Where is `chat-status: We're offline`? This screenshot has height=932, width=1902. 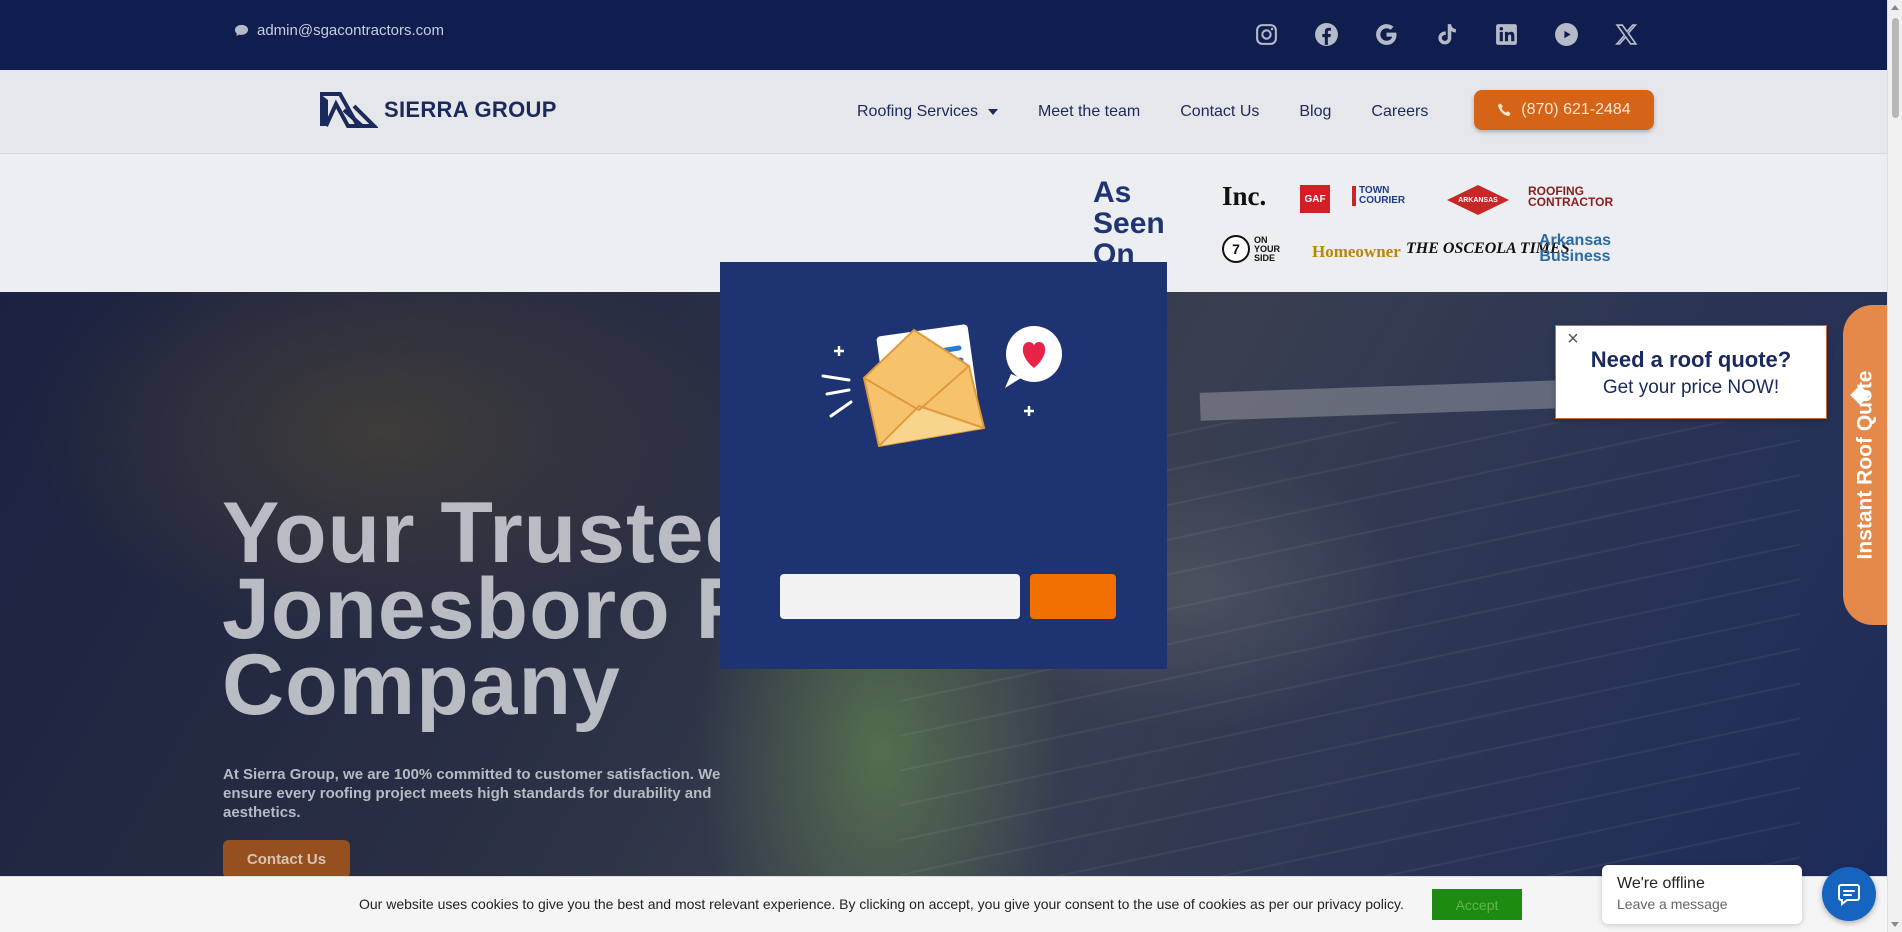 chat-status: We're offline is located at coordinates (1661, 883).